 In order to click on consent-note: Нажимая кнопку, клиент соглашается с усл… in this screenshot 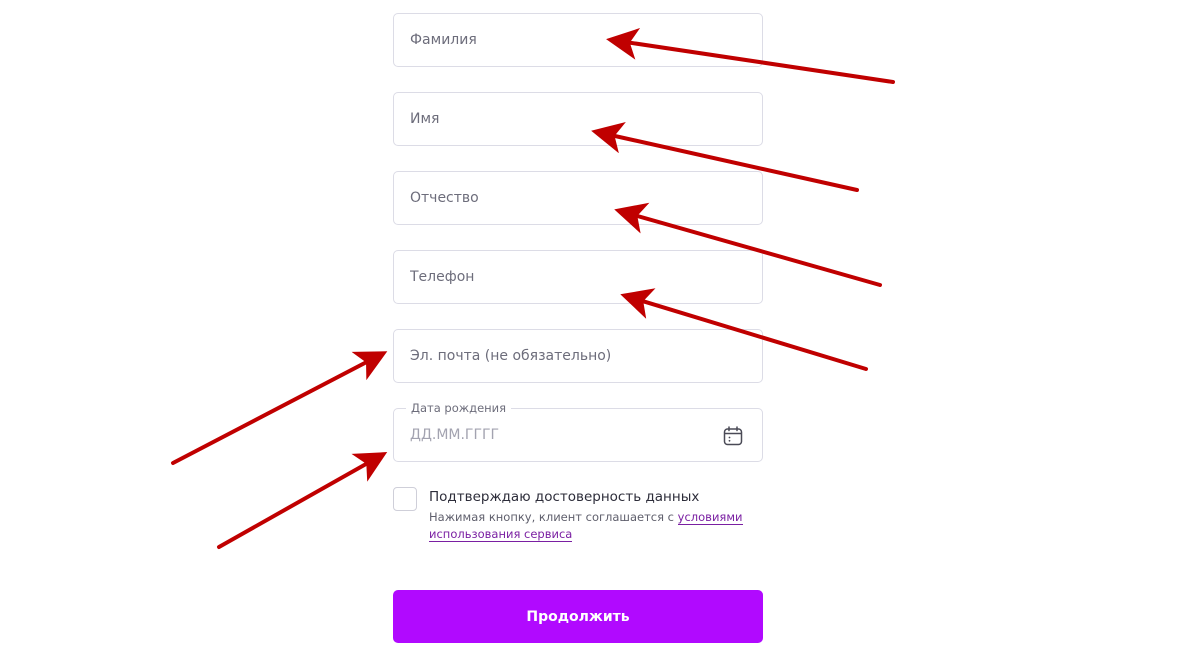, I will do `click(589, 526)`.